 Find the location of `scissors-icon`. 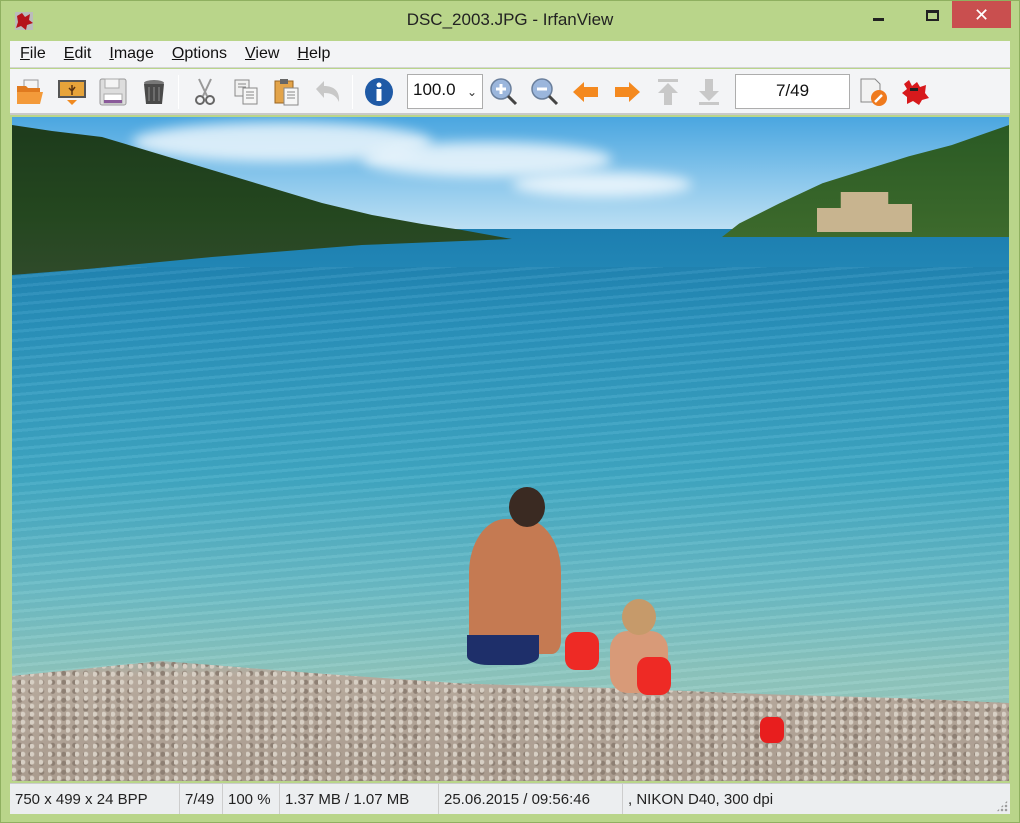

scissors-icon is located at coordinates (205, 91).